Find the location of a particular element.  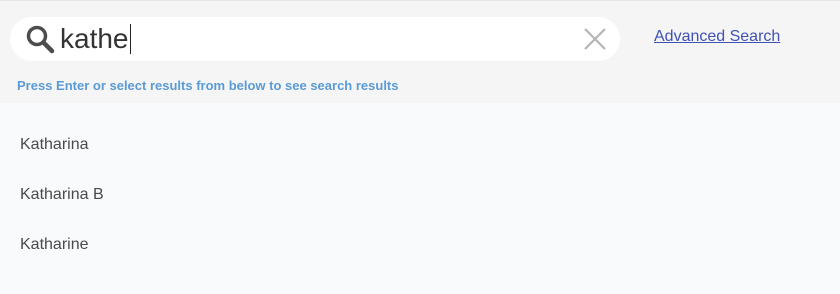

close-icon is located at coordinates (595, 39).